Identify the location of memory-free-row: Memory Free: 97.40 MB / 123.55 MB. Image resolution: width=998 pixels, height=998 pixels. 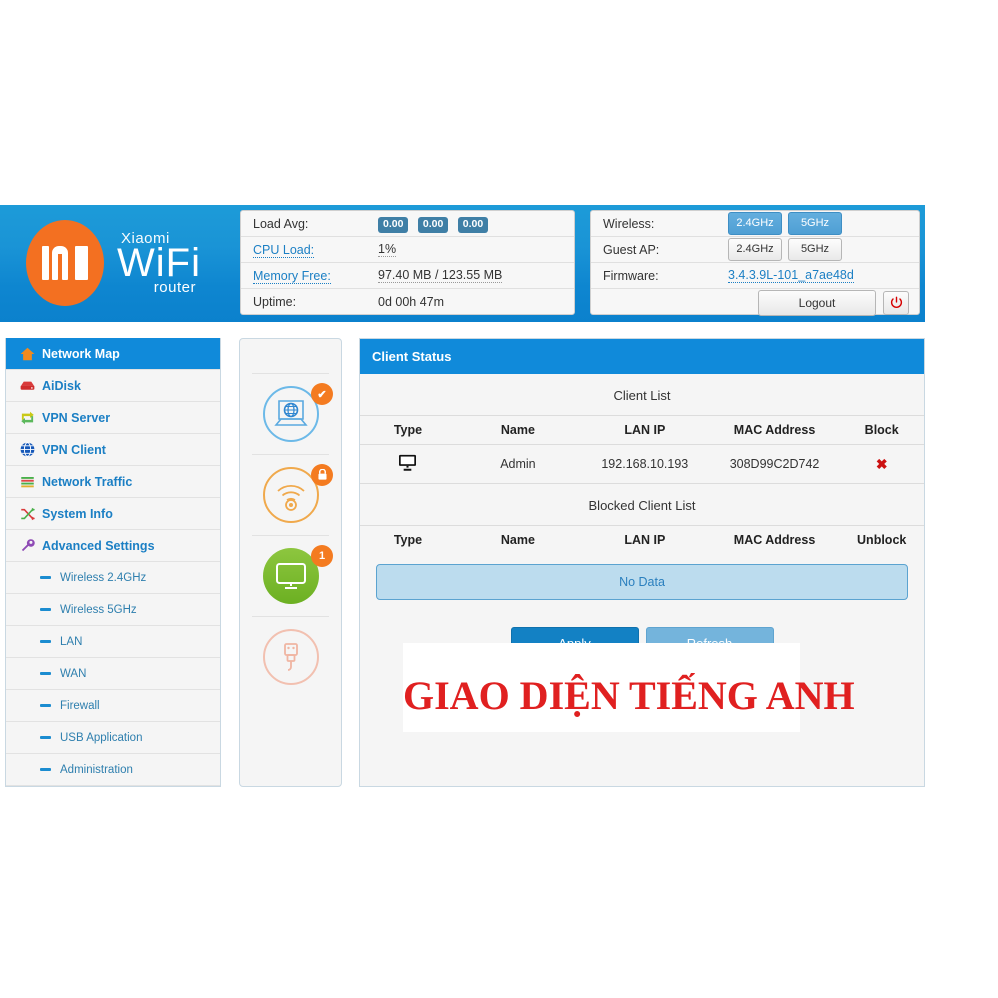
(407, 276).